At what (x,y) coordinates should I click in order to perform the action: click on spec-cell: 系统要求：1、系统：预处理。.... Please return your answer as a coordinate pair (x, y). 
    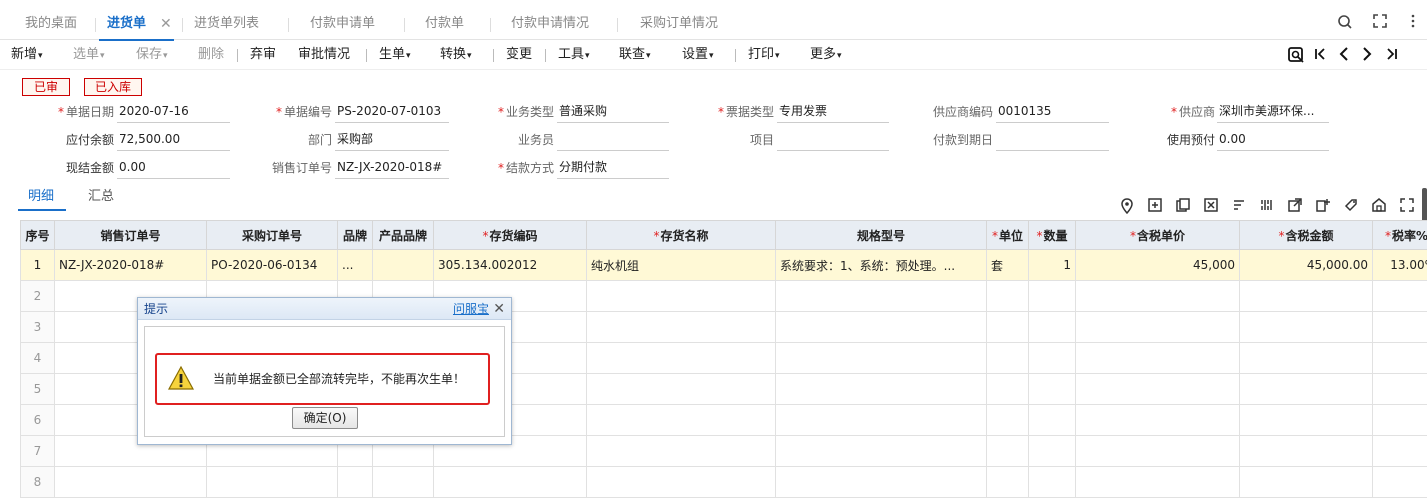
    Looking at the image, I should click on (881, 265).